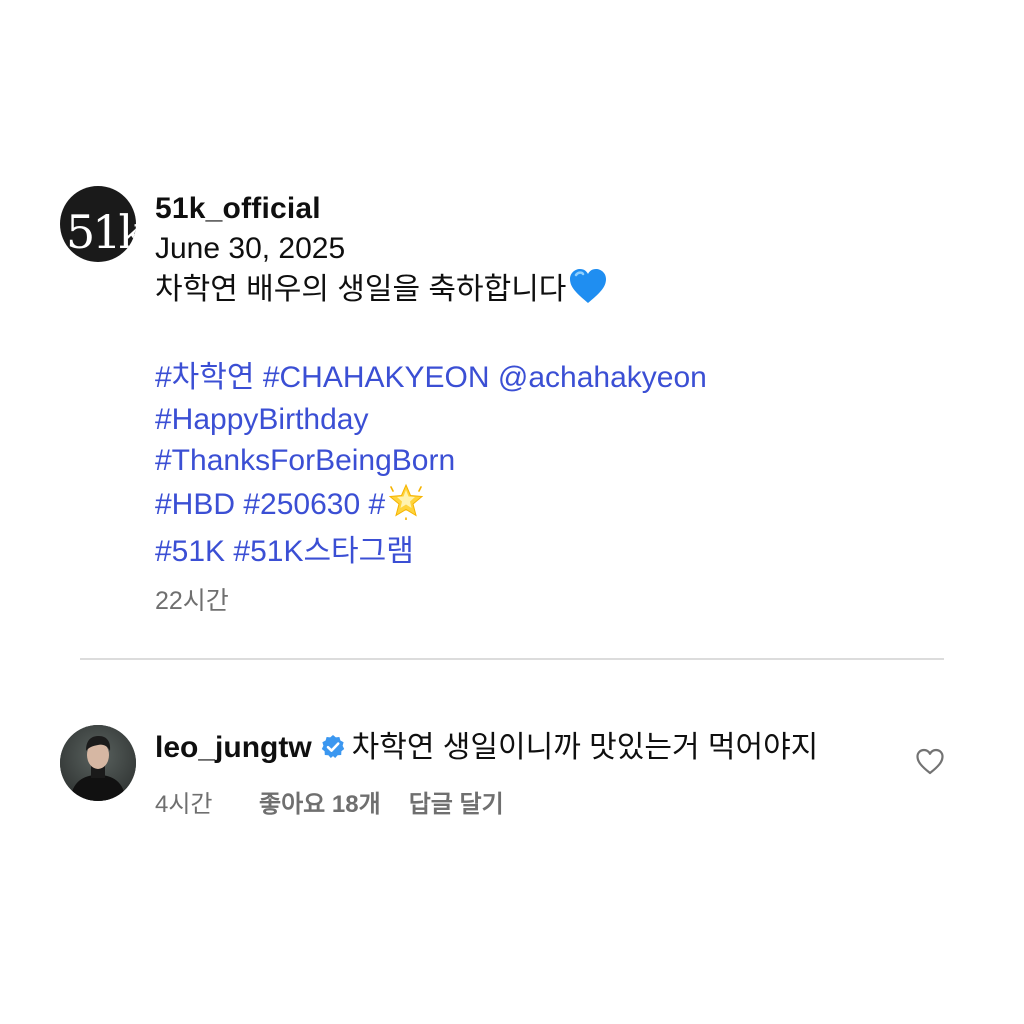 The width and height of the screenshot is (1024, 1024). What do you see at coordinates (333, 751) in the screenshot?
I see `verified-badge-icon` at bounding box center [333, 751].